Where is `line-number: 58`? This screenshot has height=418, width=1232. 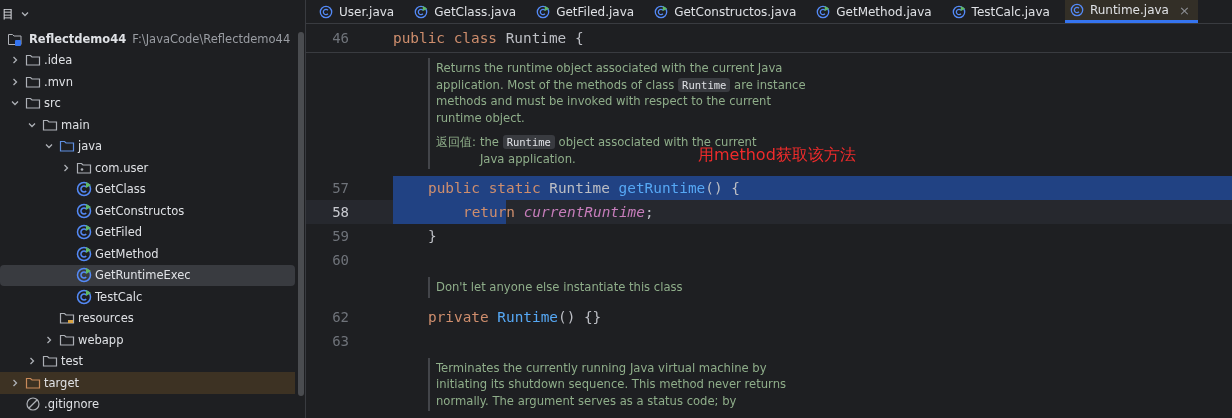 line-number: 58 is located at coordinates (340, 212).